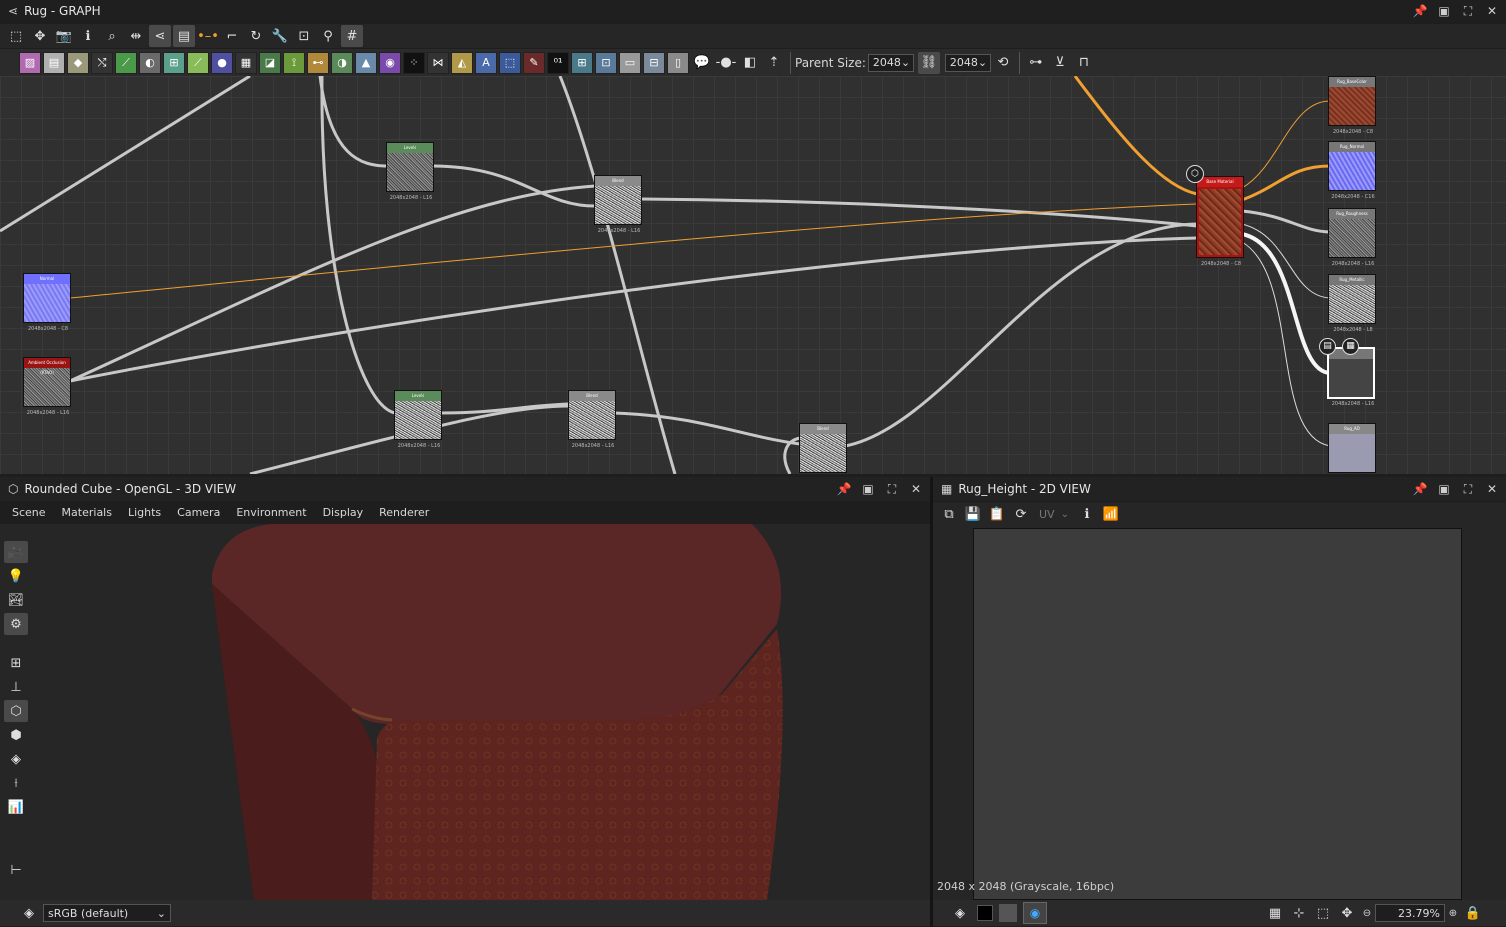  Describe the element at coordinates (890, 62) in the screenshot. I see `parent-size-width-select: 2048 ⌄` at that location.